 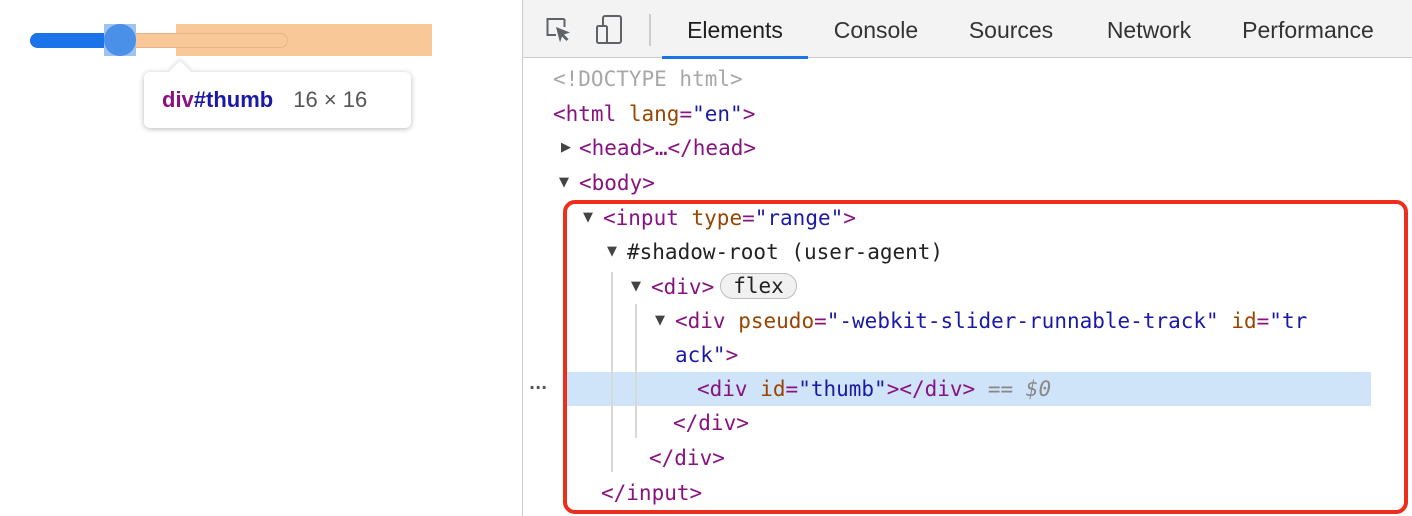 What do you see at coordinates (1308, 29) in the screenshot?
I see `tab-performance: Performance` at bounding box center [1308, 29].